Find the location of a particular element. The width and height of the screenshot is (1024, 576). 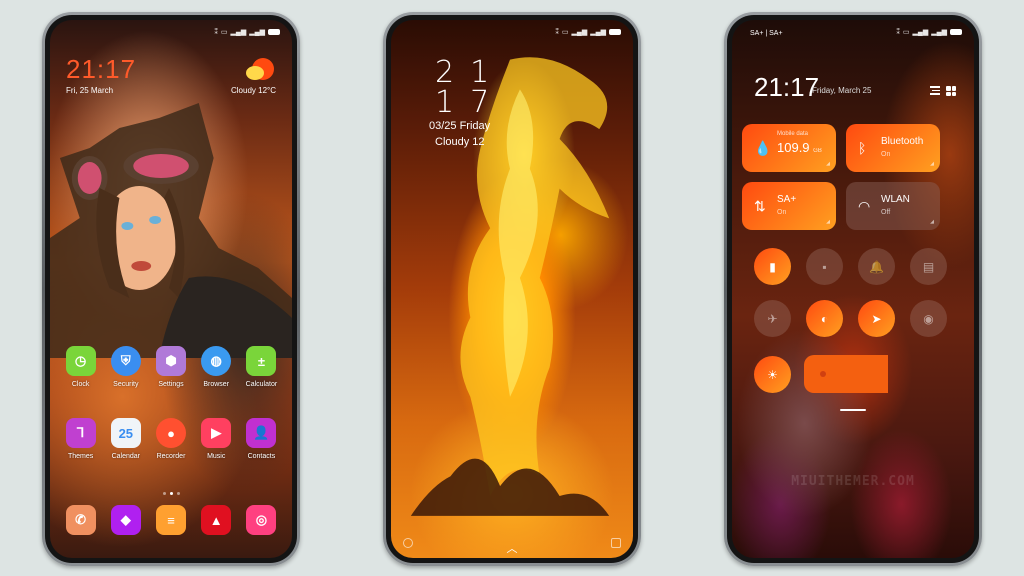

gallery-icon: ▲ is located at coordinates (216, 520).